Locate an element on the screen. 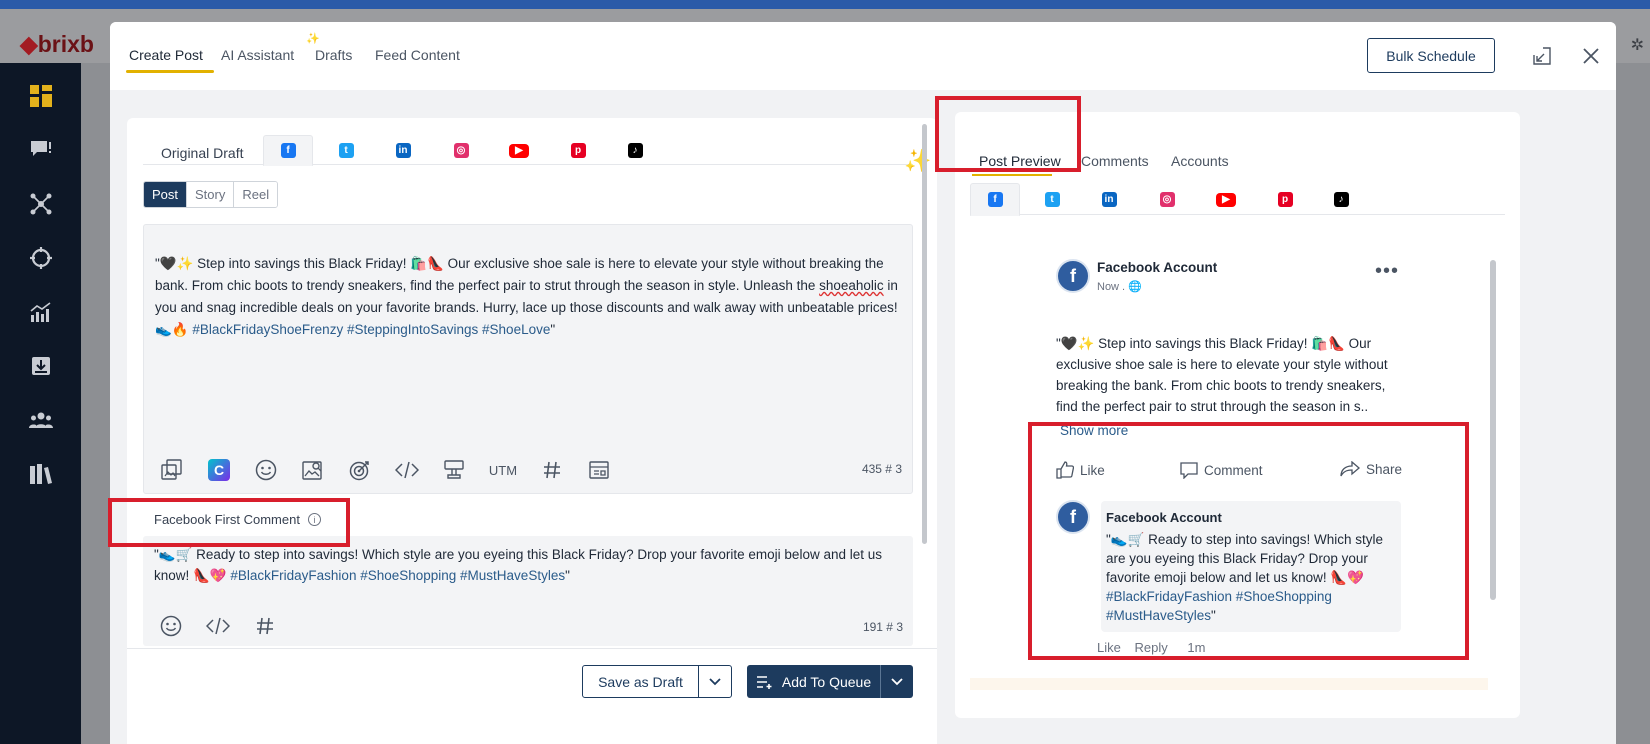 The image size is (1650, 744). inbox-download-icon is located at coordinates (41, 366).